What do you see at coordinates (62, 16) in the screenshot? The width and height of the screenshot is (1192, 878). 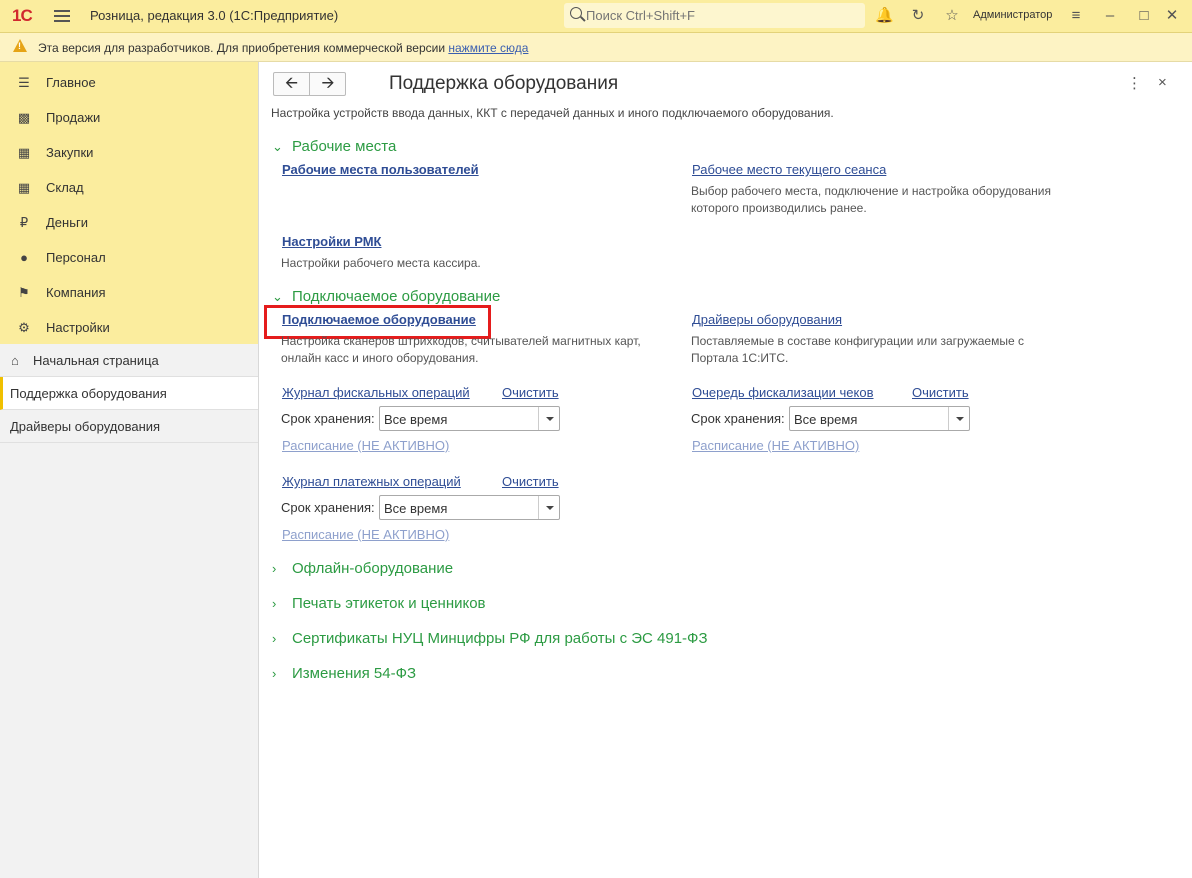 I see `main-menu-button` at bounding box center [62, 16].